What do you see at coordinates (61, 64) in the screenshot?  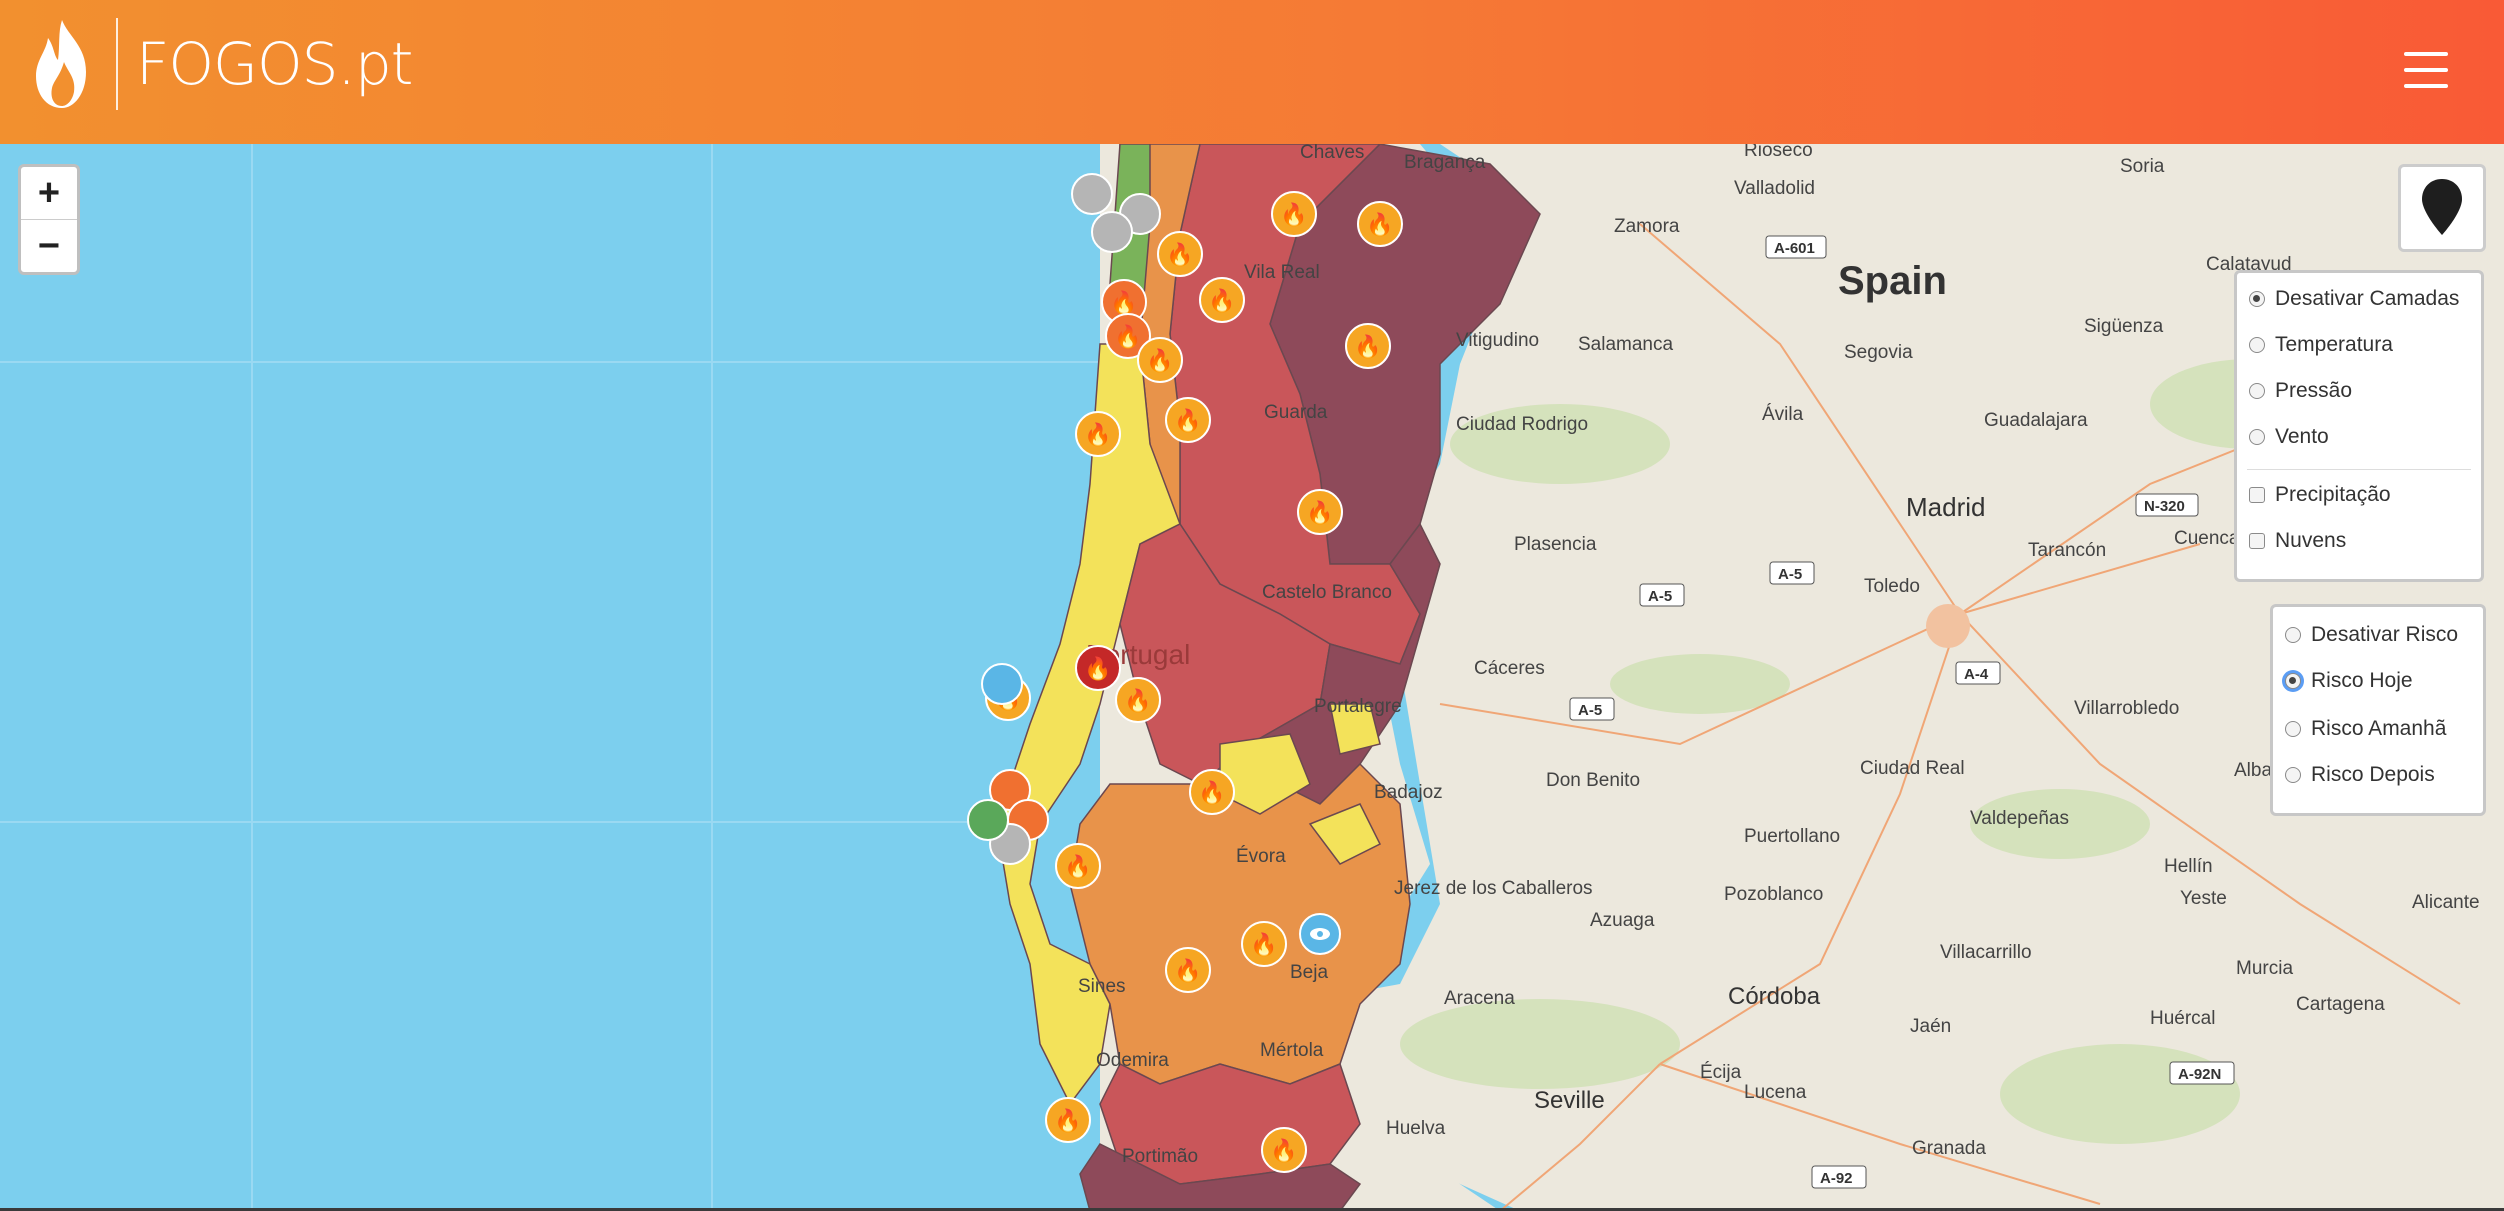 I see `flame-logo-icon` at bounding box center [61, 64].